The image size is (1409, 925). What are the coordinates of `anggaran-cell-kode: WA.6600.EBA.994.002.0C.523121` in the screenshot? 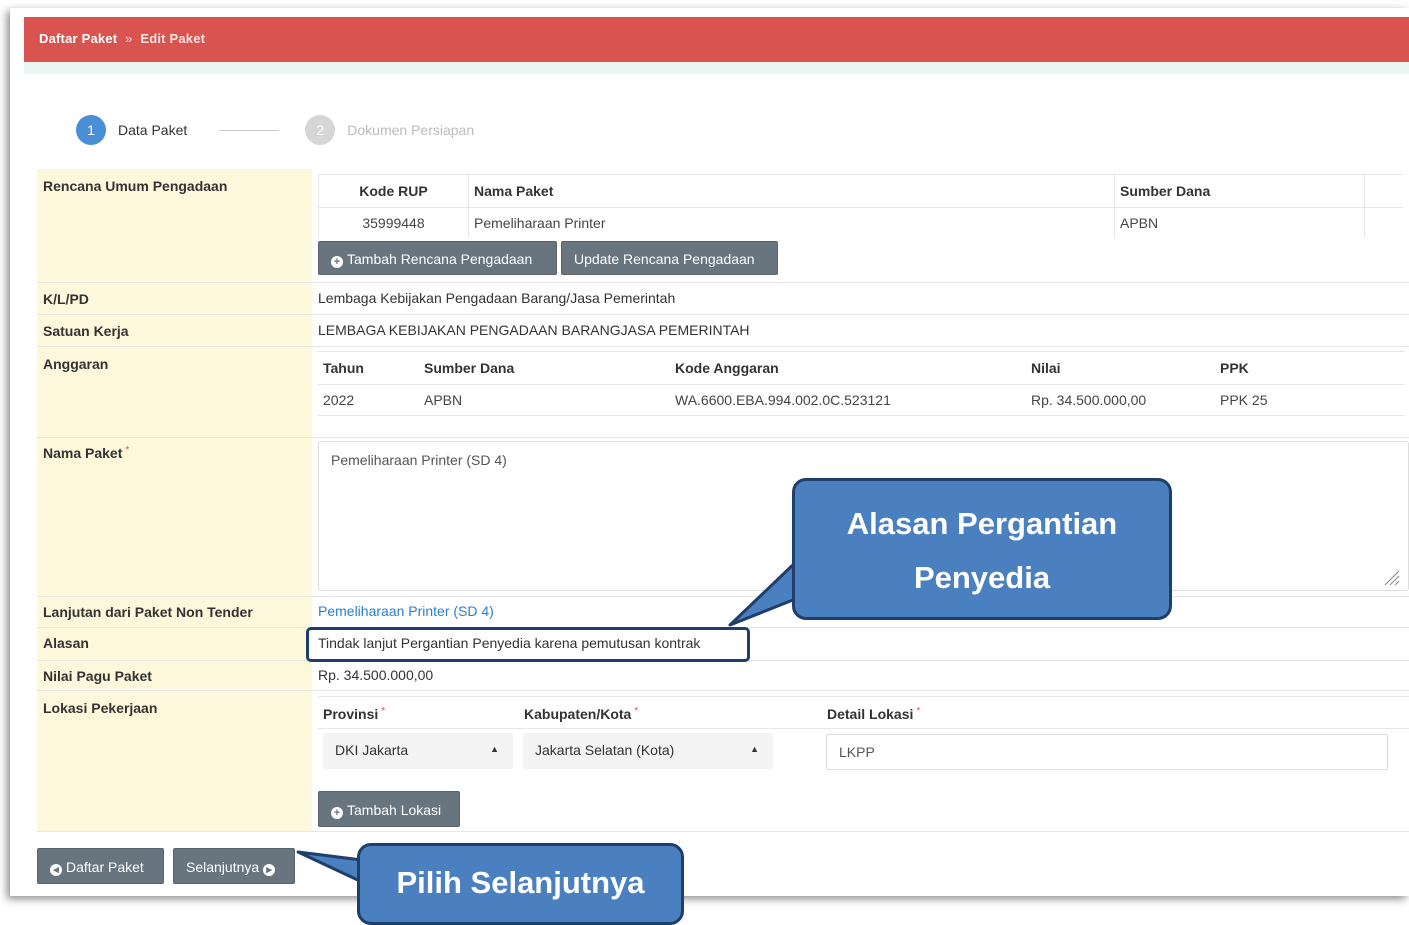 It's located at (783, 400).